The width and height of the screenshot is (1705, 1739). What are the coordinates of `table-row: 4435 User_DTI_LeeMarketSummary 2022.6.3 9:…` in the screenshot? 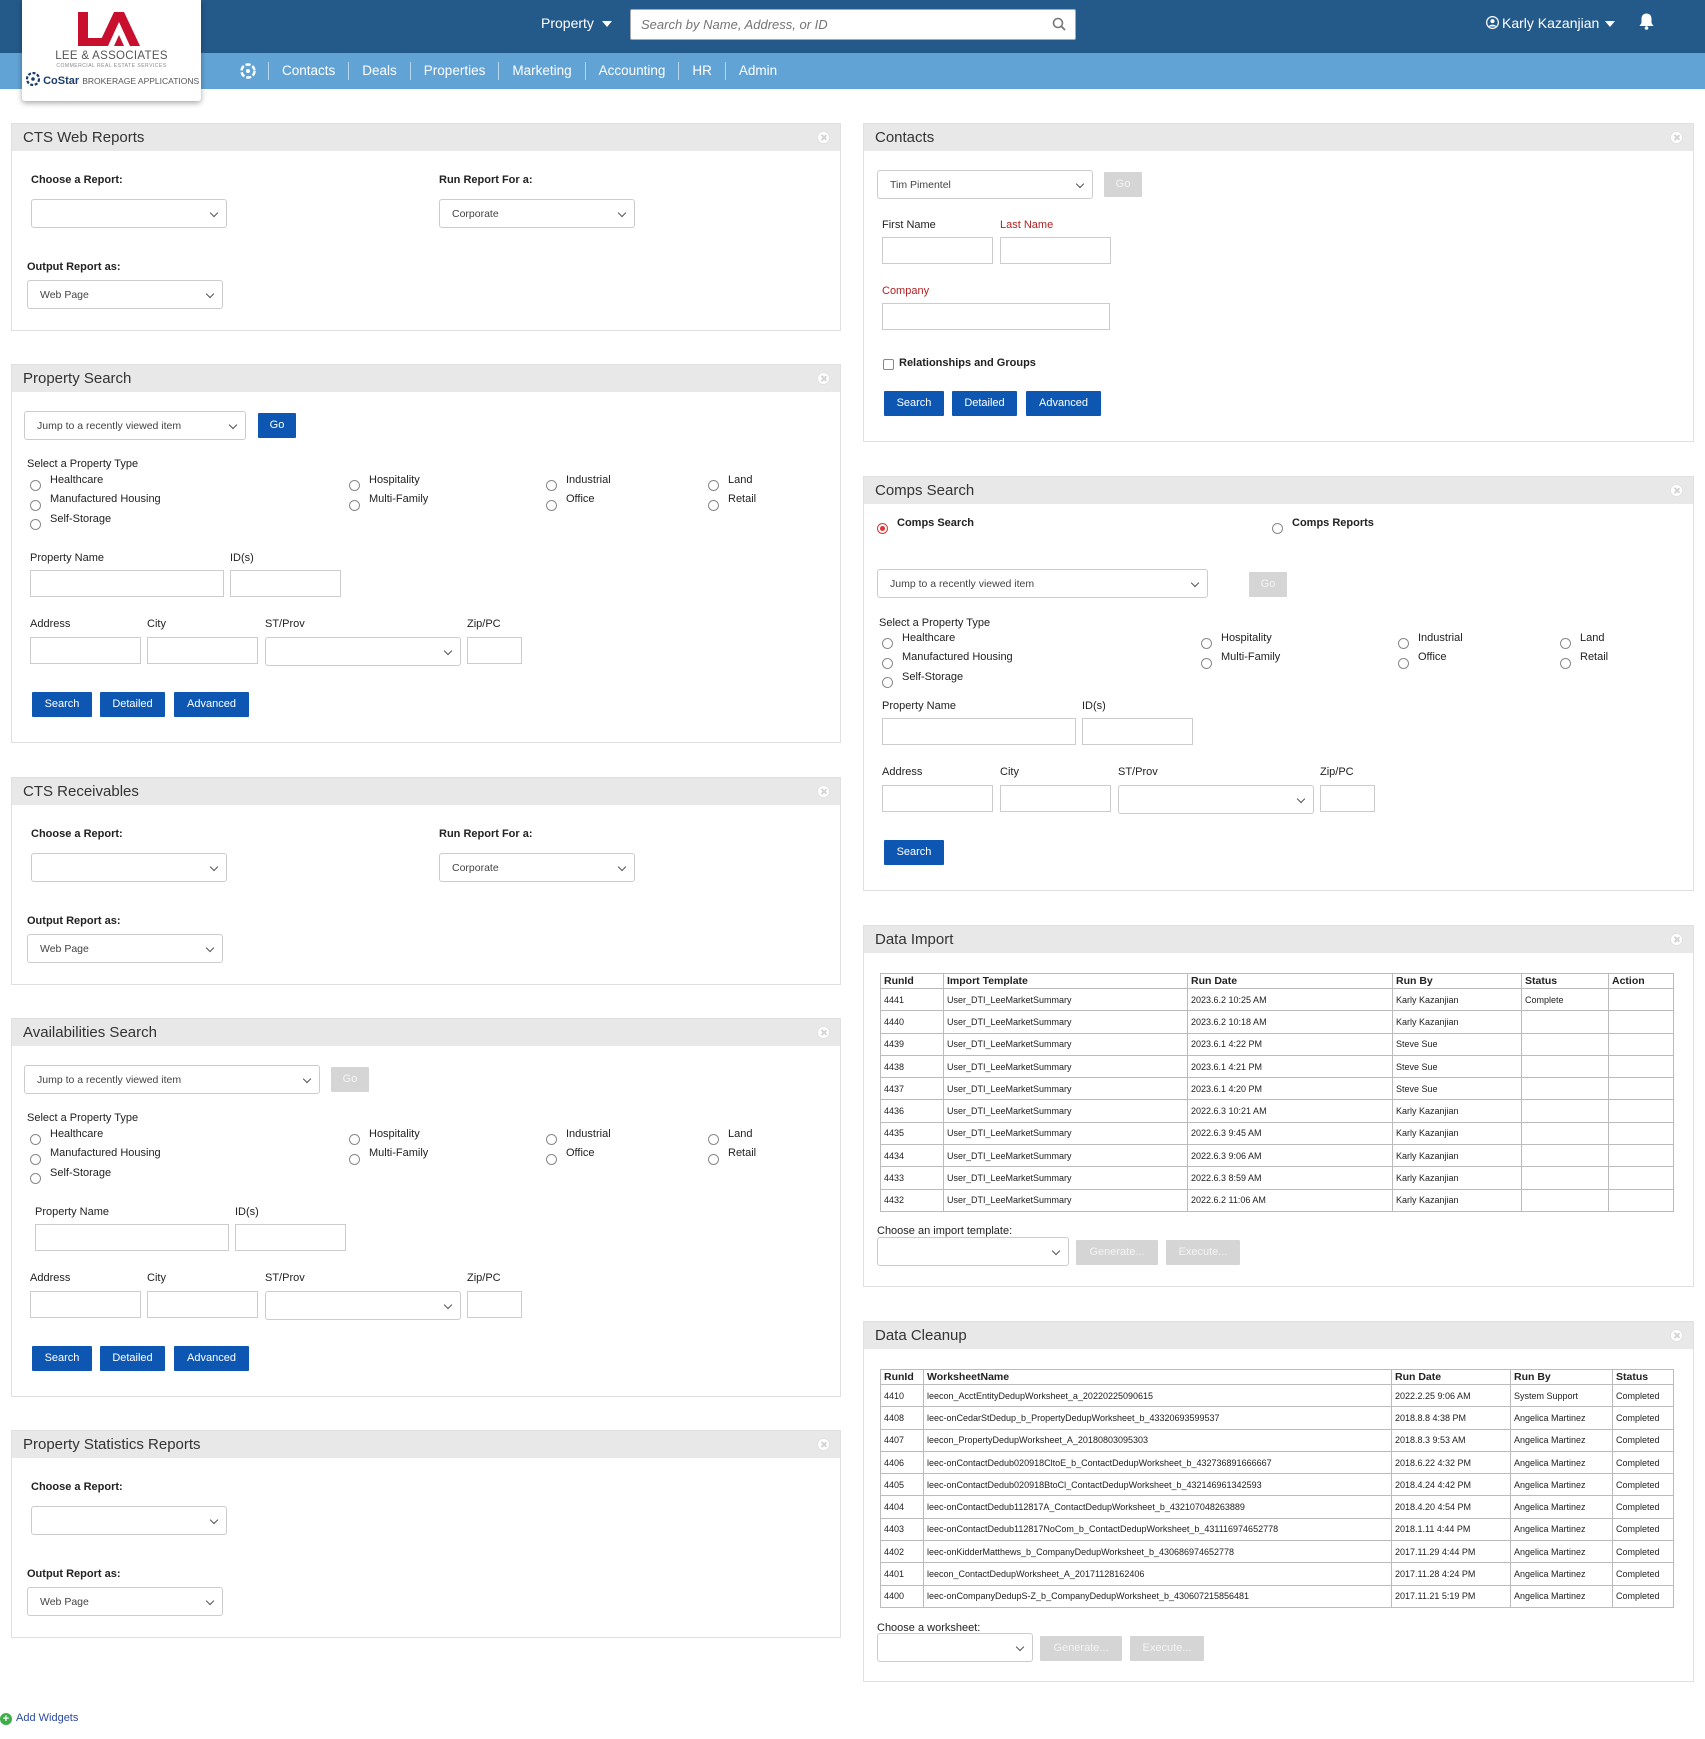 It's located at (1277, 1133).